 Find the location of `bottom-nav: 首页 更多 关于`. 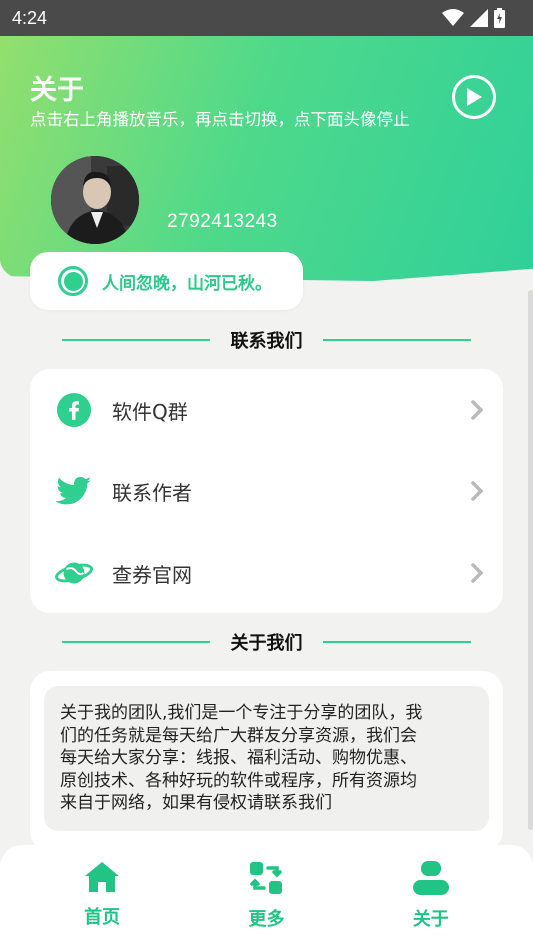

bottom-nav: 首页 更多 关于 is located at coordinates (266, 896).